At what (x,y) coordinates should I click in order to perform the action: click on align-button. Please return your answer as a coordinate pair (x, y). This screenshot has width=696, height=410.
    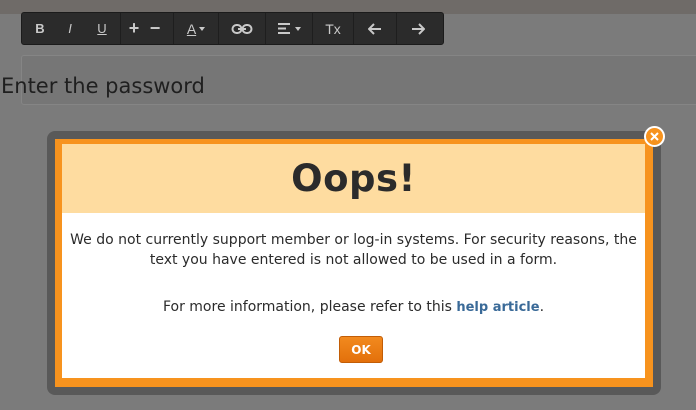
    Looking at the image, I should click on (289, 29).